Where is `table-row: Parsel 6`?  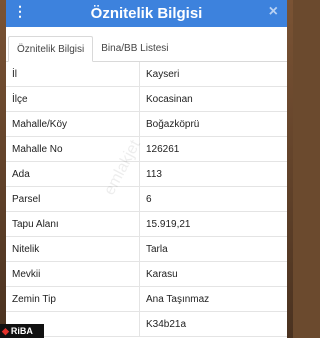
table-row: Parsel 6 is located at coordinates (146, 199).